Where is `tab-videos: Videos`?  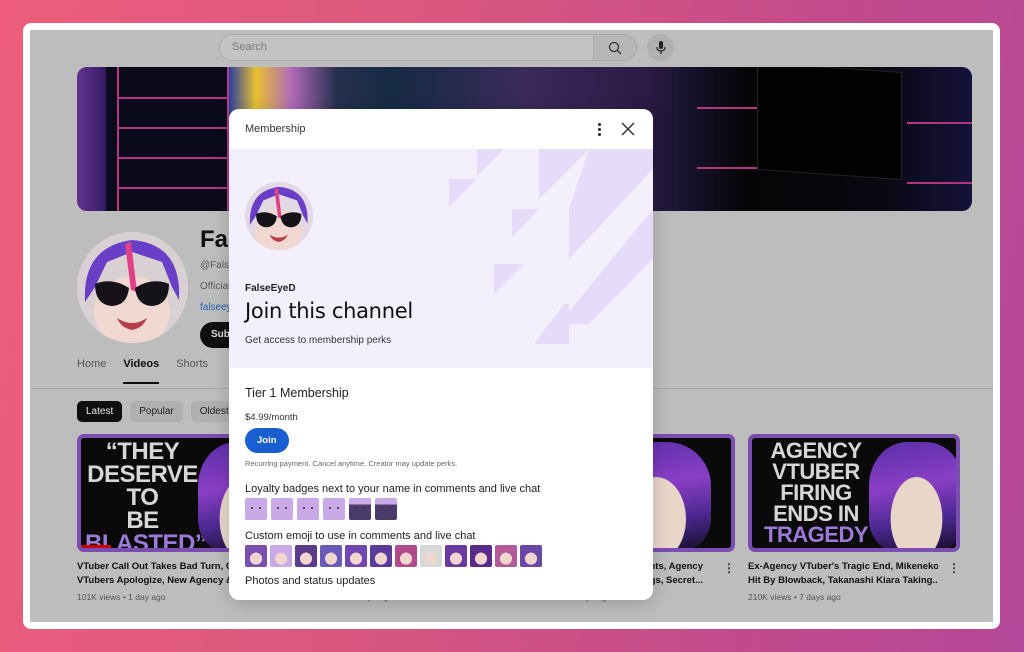 tab-videos: Videos is located at coordinates (141, 371).